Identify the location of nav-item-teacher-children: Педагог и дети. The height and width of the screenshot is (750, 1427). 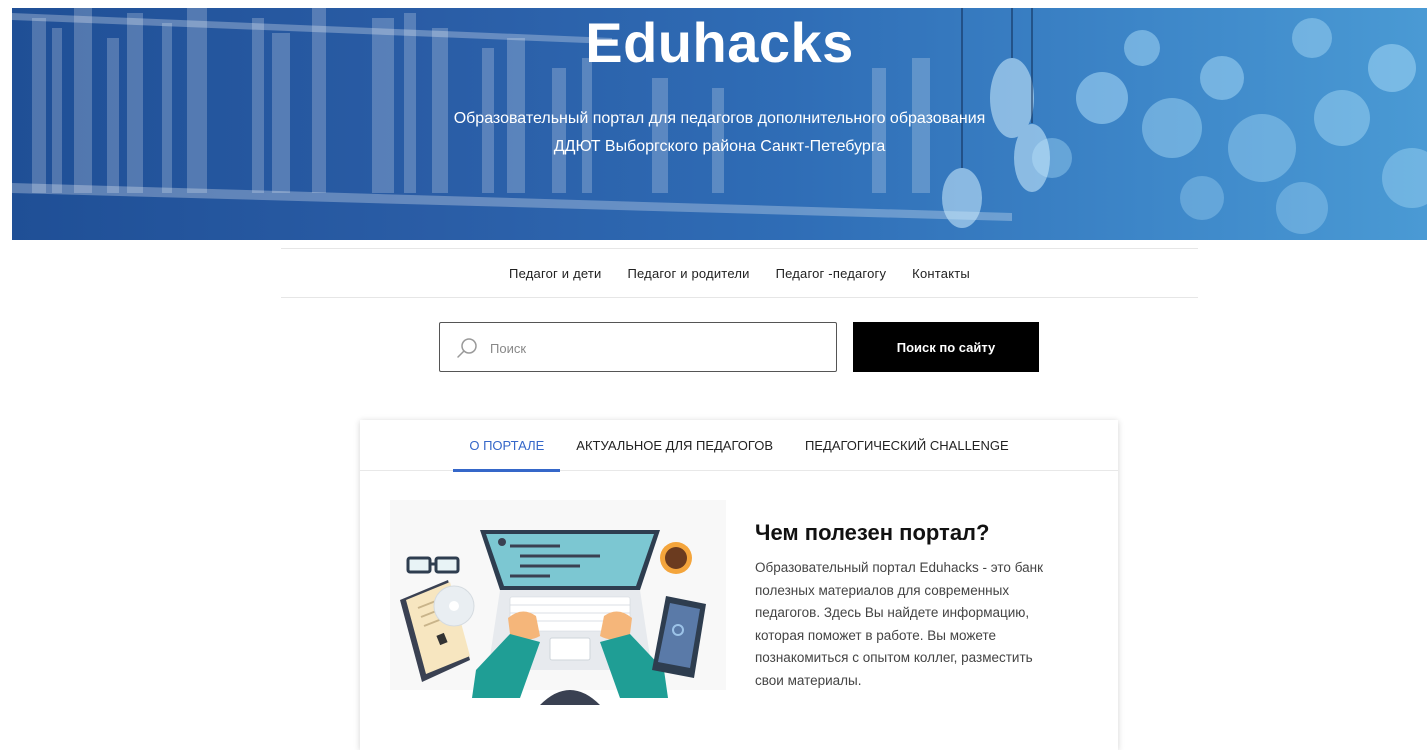
(555, 273).